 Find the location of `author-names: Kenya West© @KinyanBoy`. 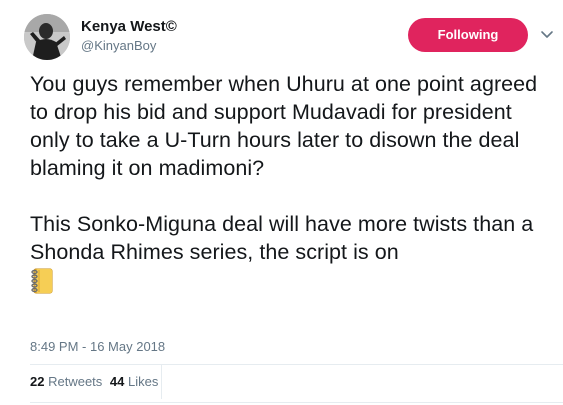

author-names: Kenya West© @KinyanBoy is located at coordinates (129, 36).